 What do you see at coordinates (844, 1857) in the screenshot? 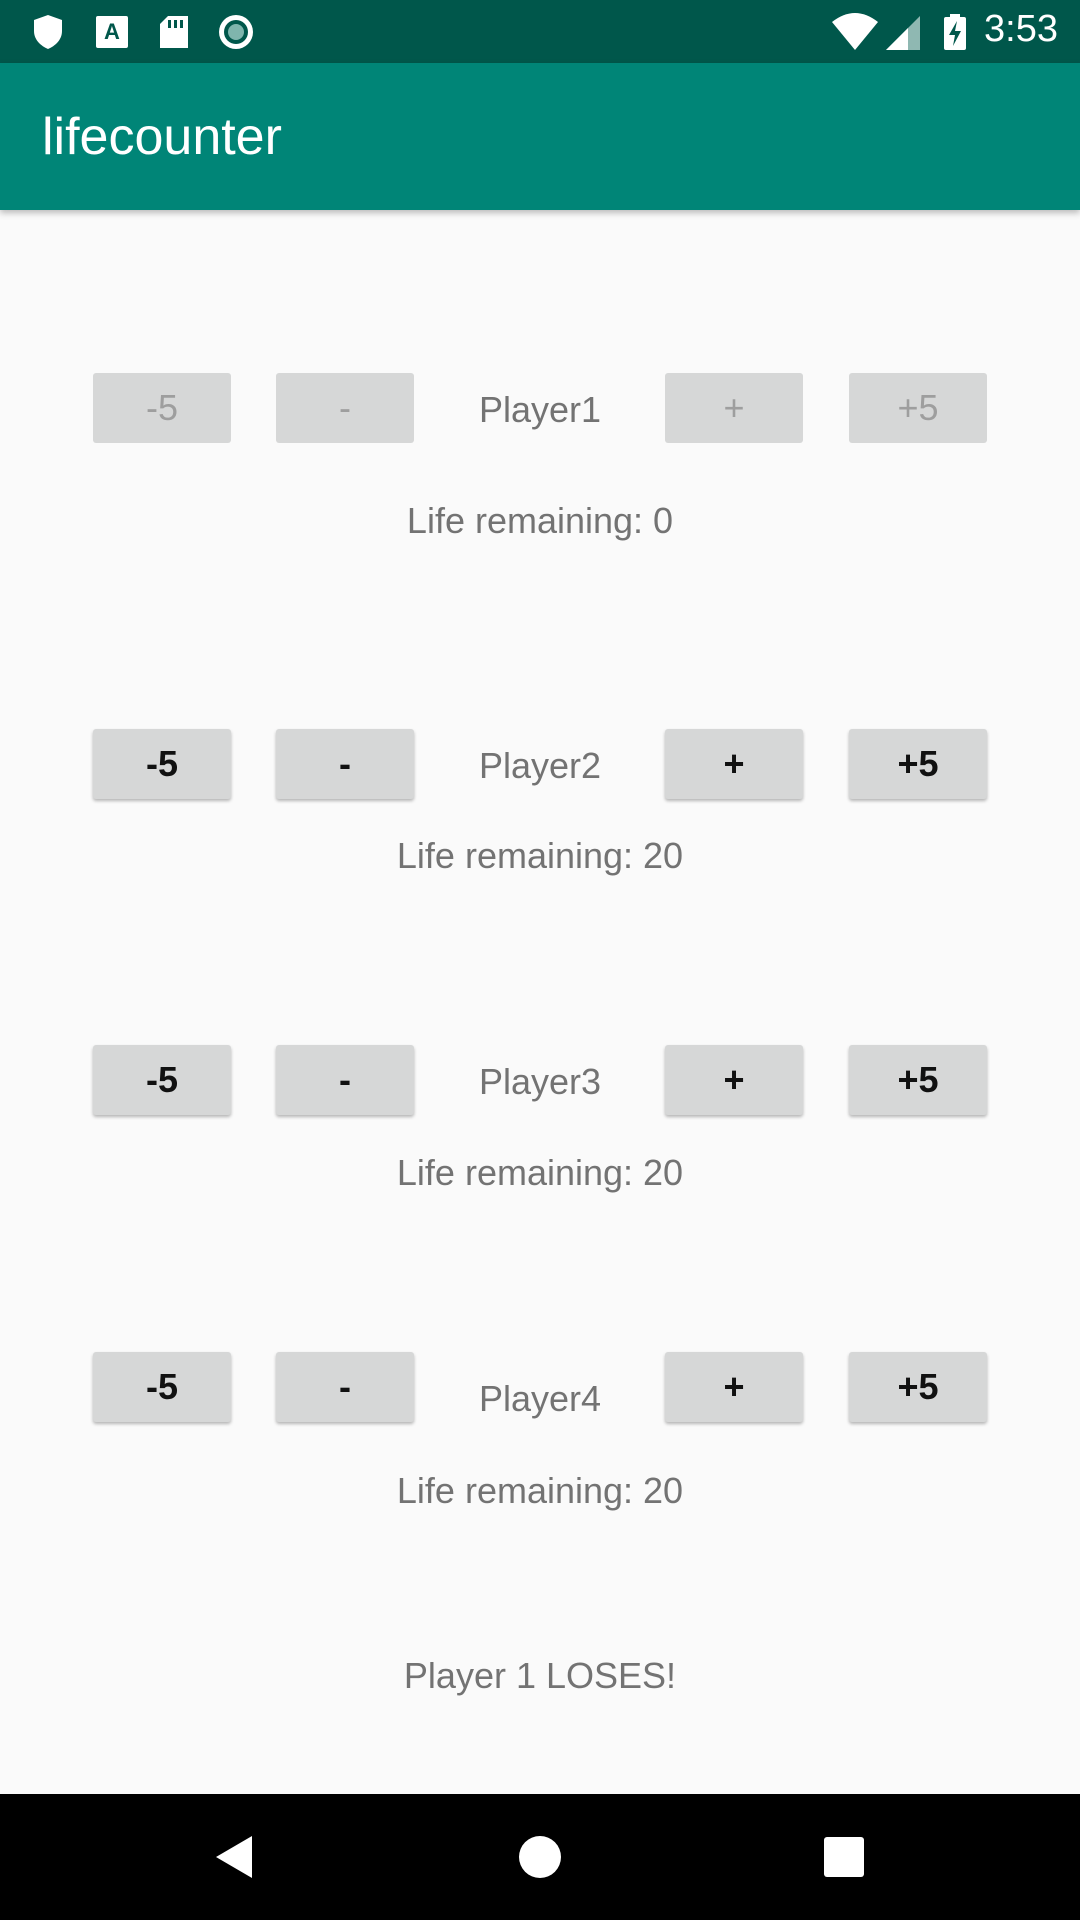
I see `recents-icon` at bounding box center [844, 1857].